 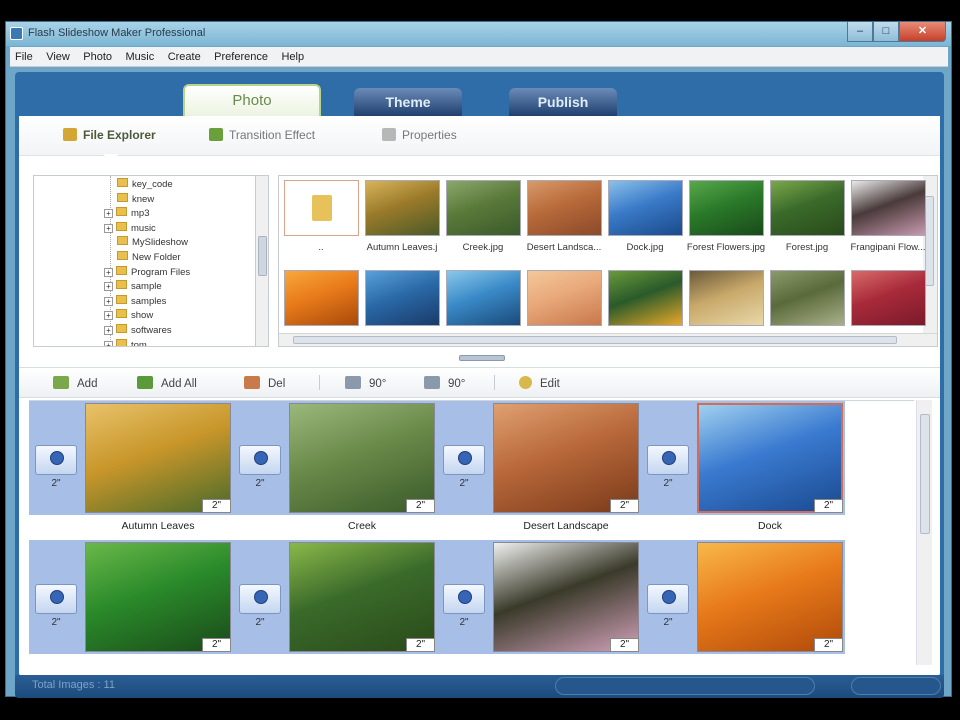 I want to click on storyboard-scrollbar, so click(x=924, y=532).